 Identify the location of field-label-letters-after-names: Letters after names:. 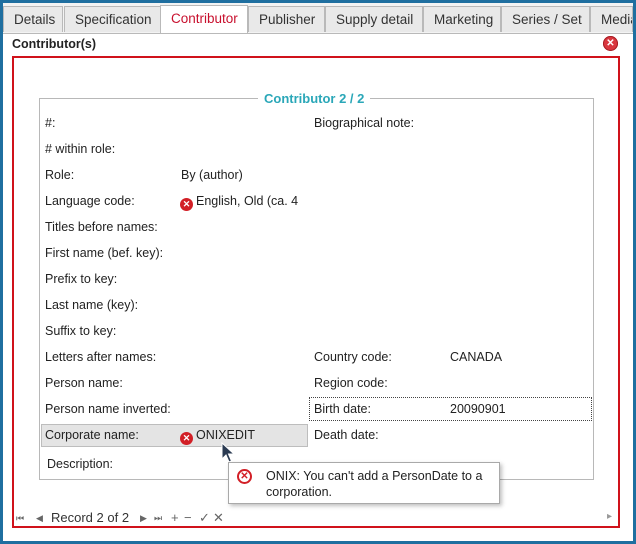
(101, 357).